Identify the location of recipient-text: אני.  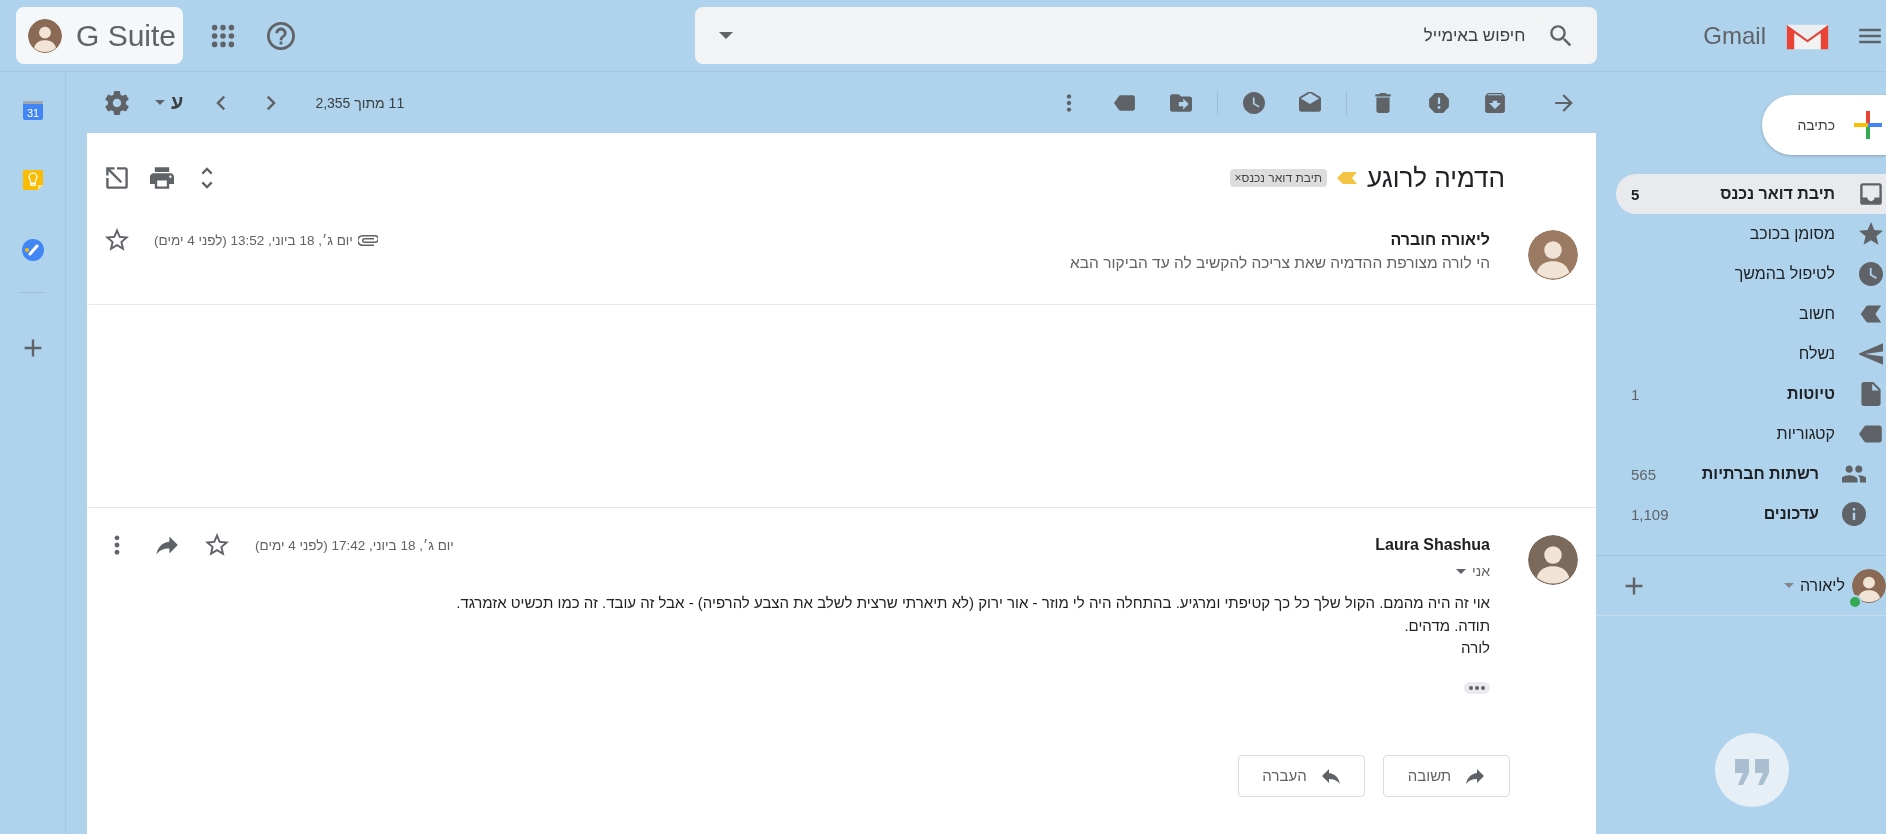
(1481, 571).